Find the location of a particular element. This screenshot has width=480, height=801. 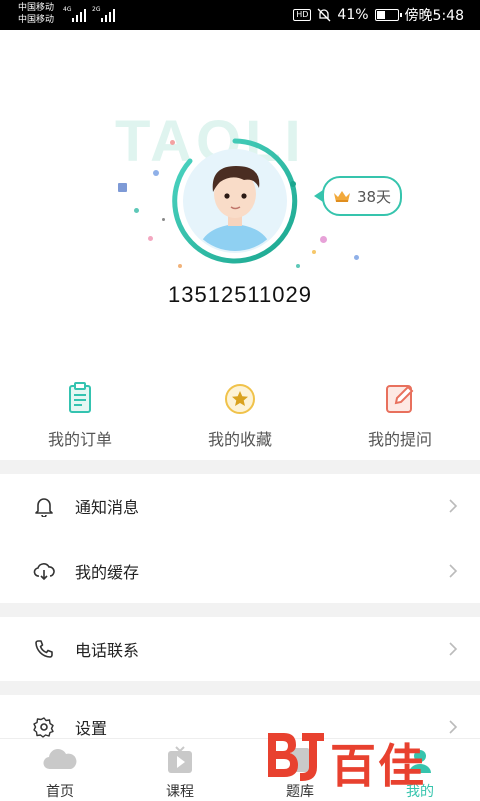

cloud-download-icon is located at coordinates (44, 572).